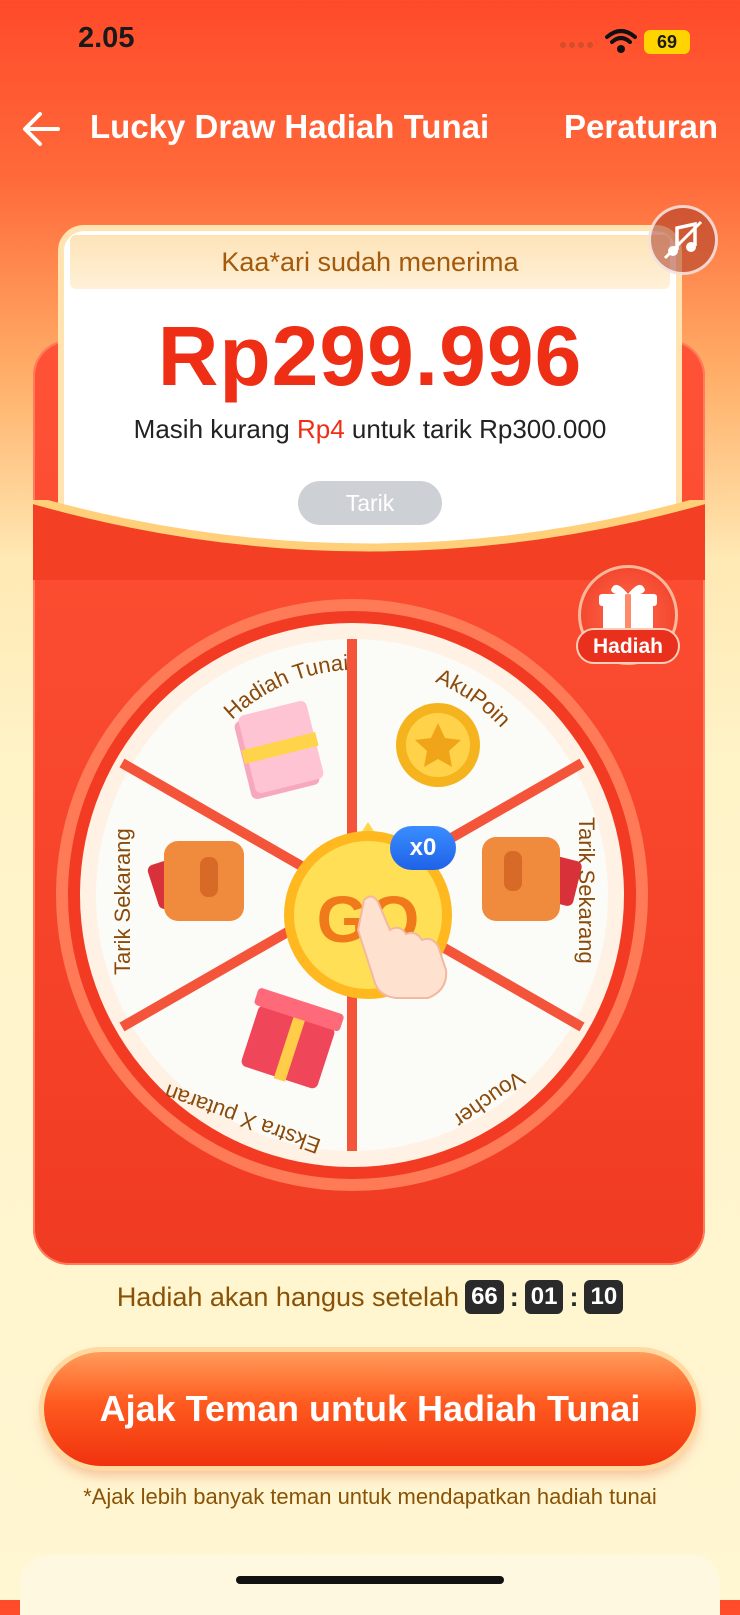 The image size is (740, 1615). What do you see at coordinates (41, 129) in the screenshot?
I see `back-arrow-icon` at bounding box center [41, 129].